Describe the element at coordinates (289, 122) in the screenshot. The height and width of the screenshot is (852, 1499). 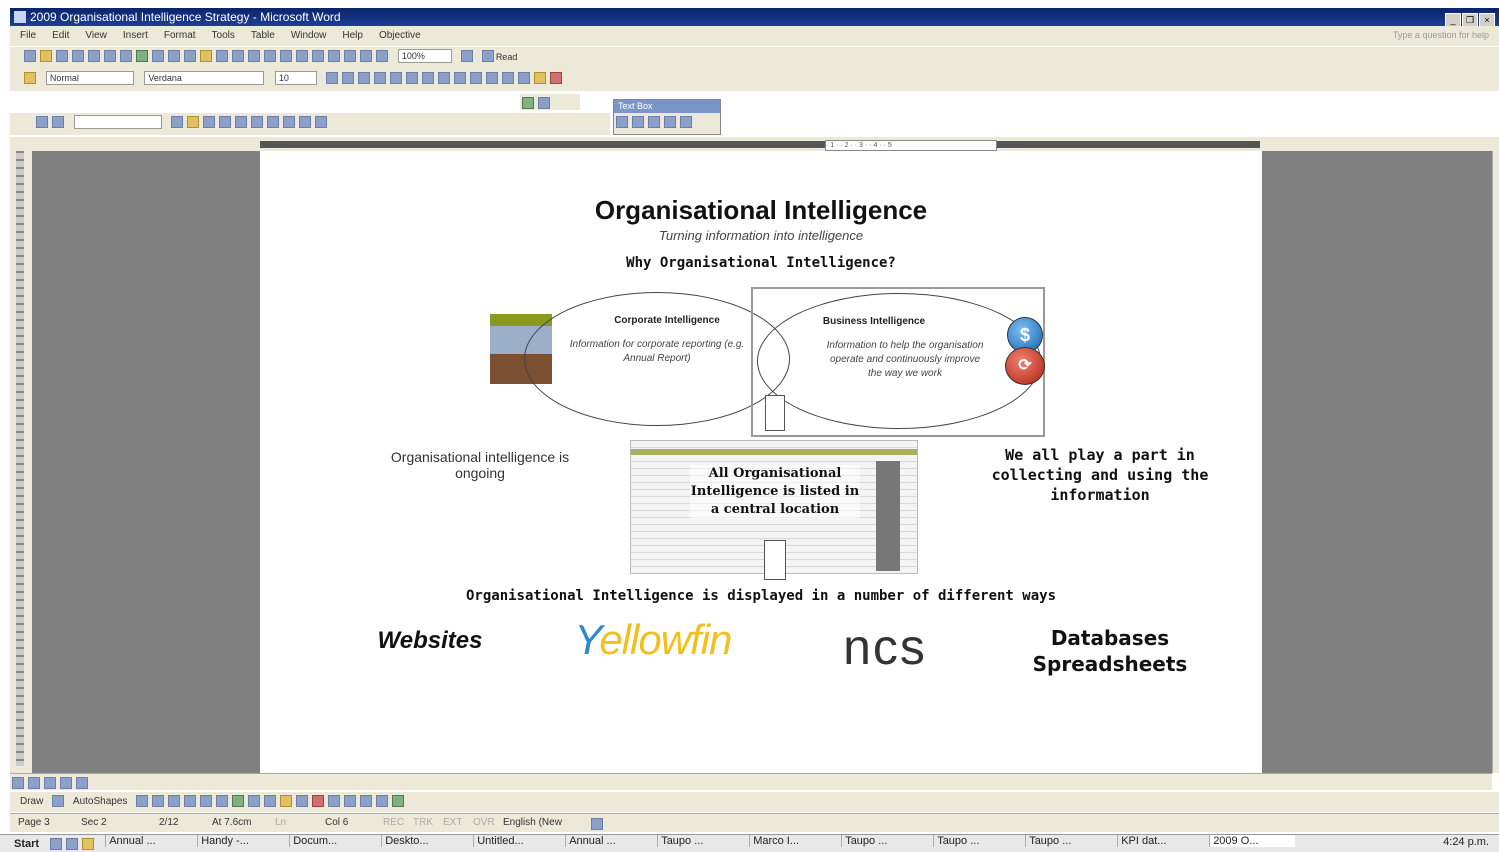
I see `distribute-icon` at that location.